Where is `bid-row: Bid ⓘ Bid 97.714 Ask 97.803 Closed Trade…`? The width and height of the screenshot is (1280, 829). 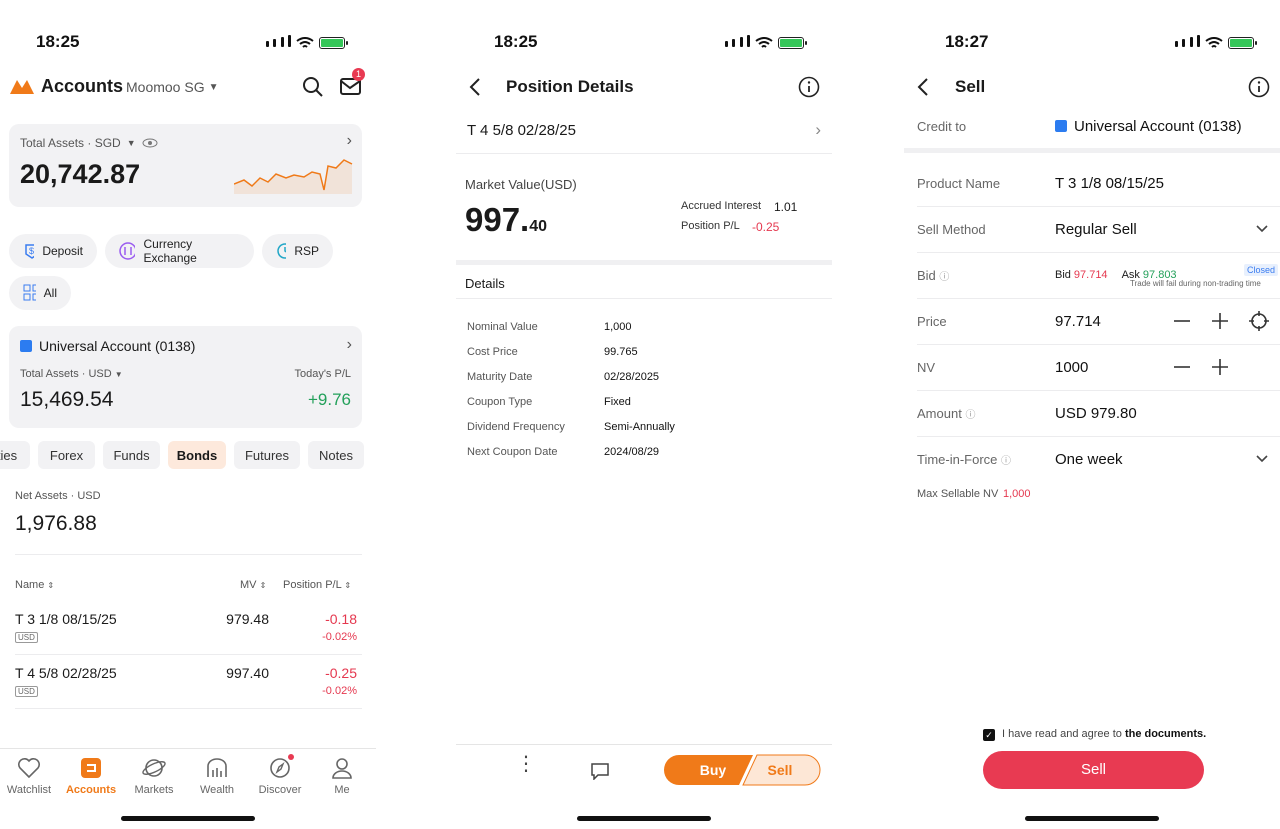
bid-row: Bid ⓘ Bid 97.714 Ask 97.803 Closed Trade… is located at coordinates (1098, 275).